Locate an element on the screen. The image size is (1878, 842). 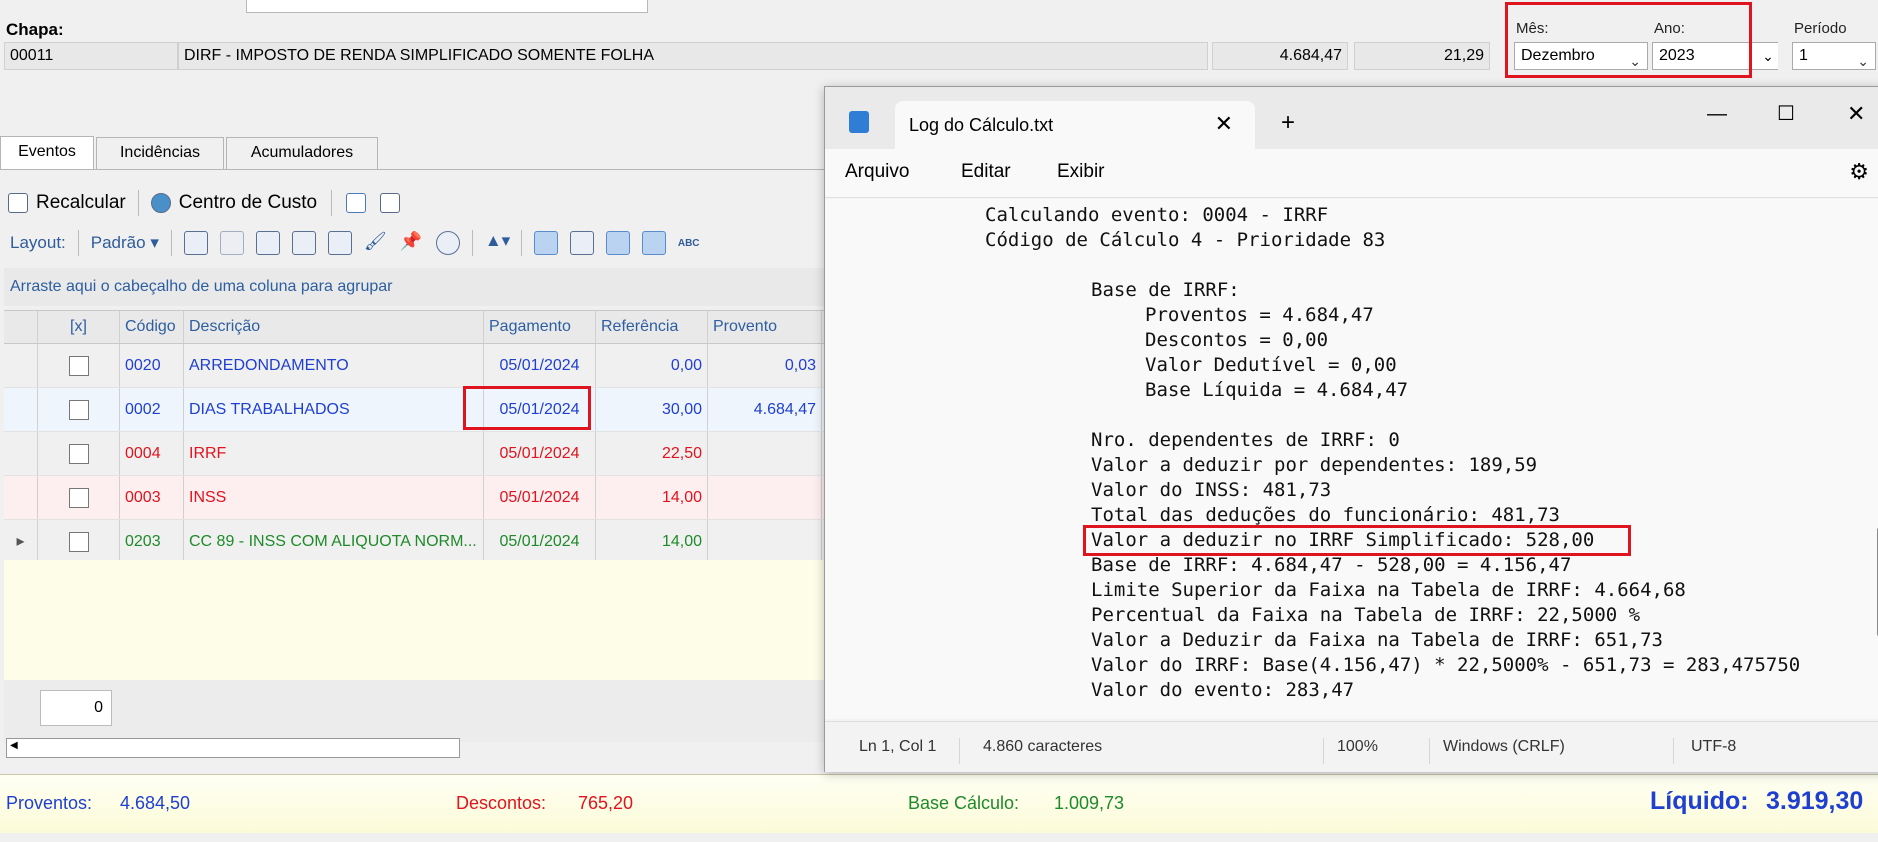
log-line: Valor Dedutível = 0,00 is located at coordinates (1271, 365).